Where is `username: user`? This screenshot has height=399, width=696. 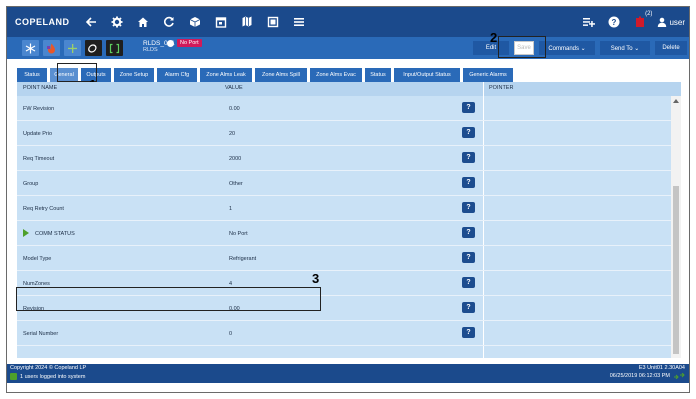 username: user is located at coordinates (677, 22).